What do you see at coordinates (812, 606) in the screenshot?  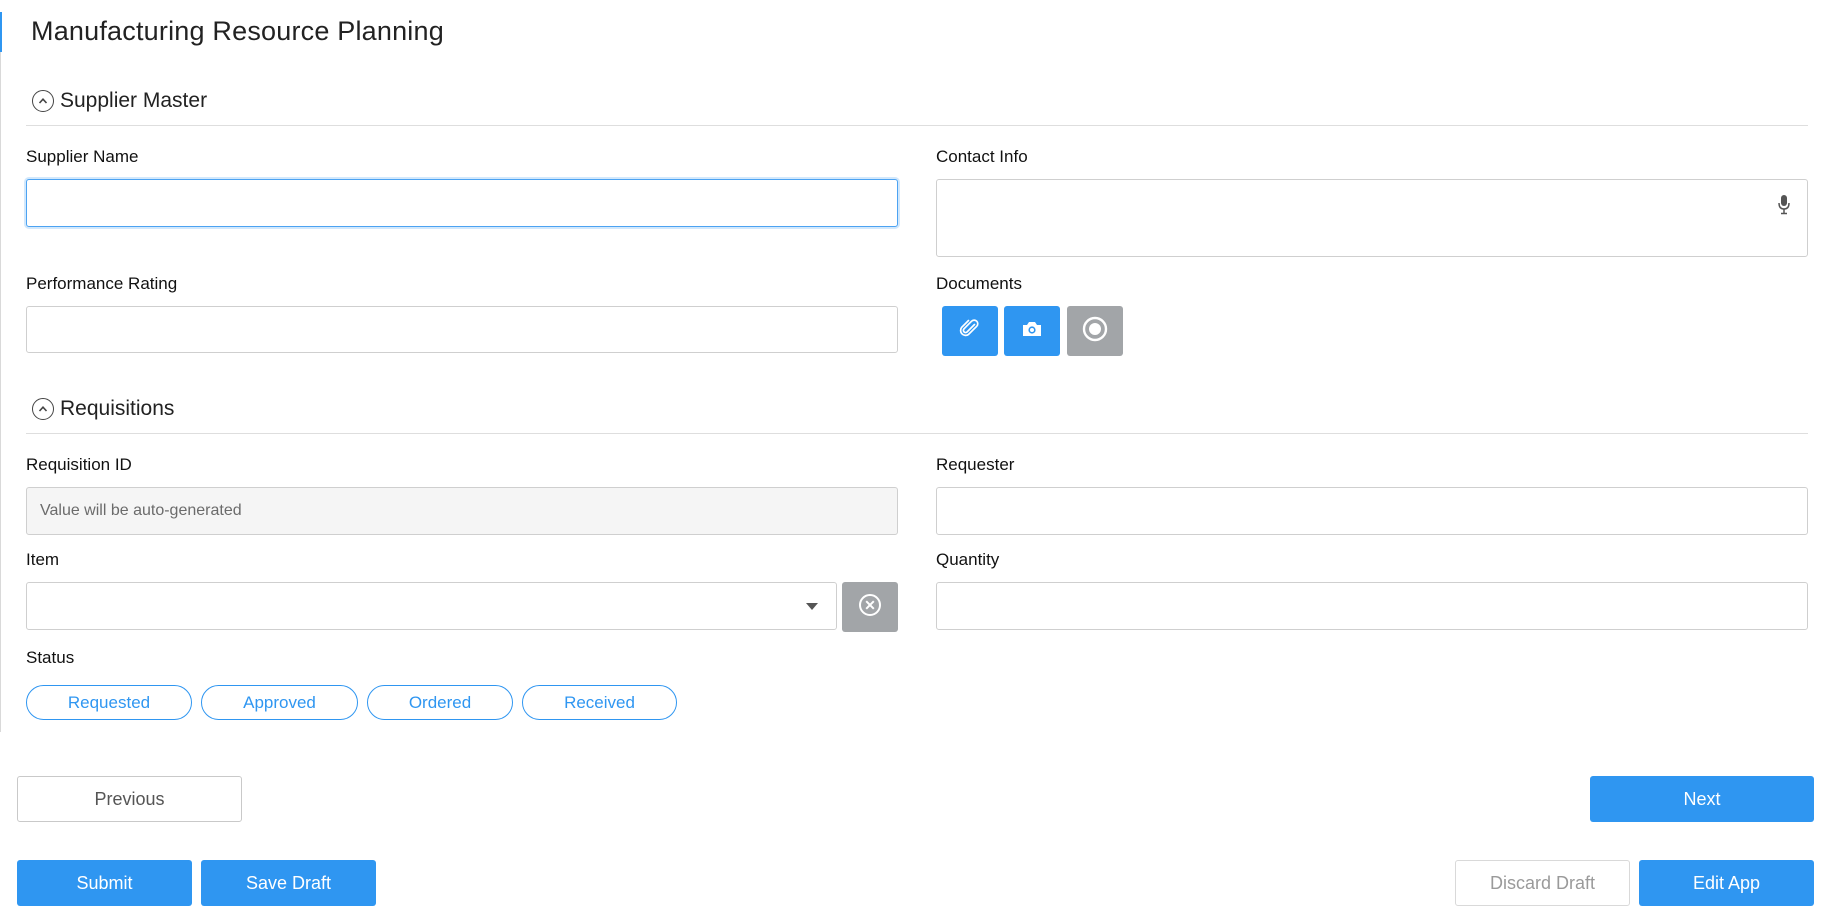 I see `caret-down-icon` at bounding box center [812, 606].